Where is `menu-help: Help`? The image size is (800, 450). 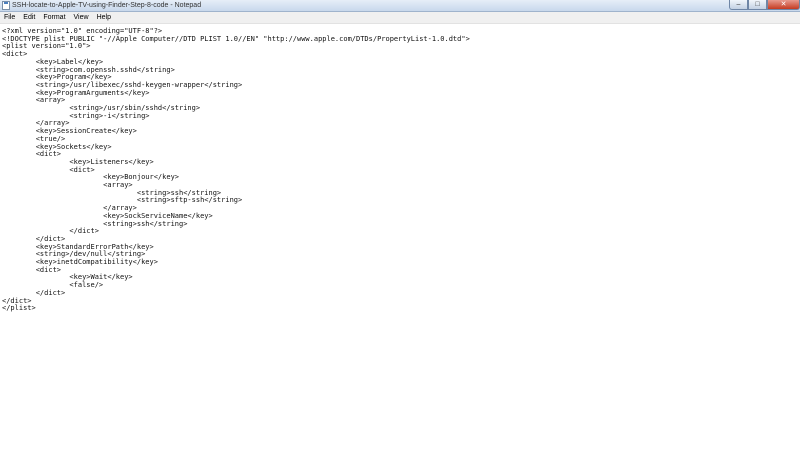 menu-help: Help is located at coordinates (104, 17).